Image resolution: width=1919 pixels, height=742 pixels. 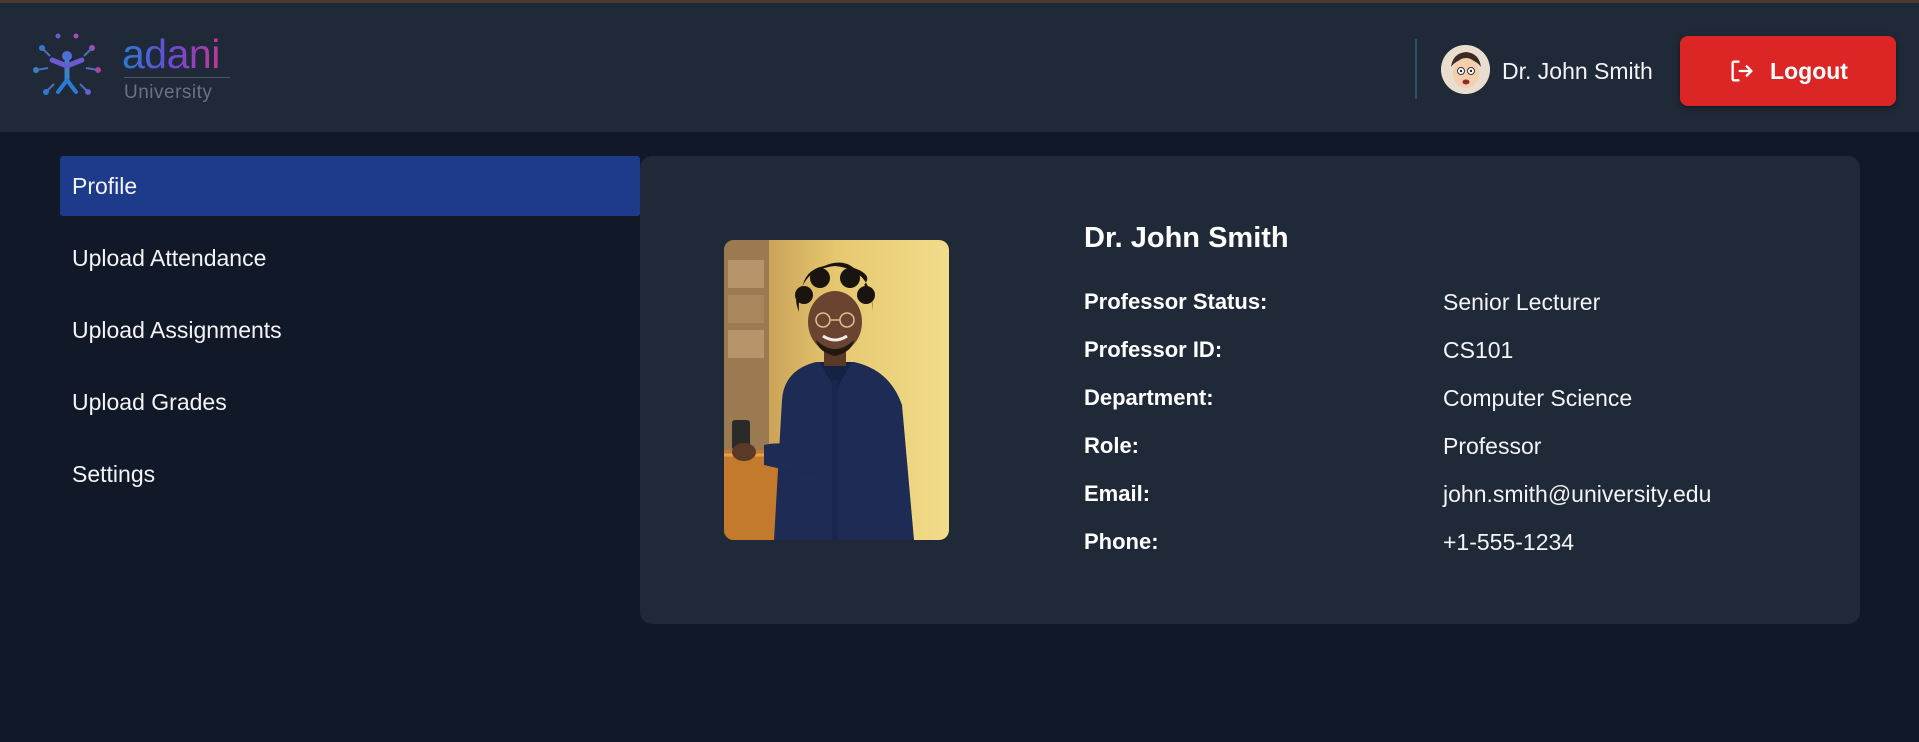 I want to click on profile-name: Dr. John Smith, so click(x=1186, y=238).